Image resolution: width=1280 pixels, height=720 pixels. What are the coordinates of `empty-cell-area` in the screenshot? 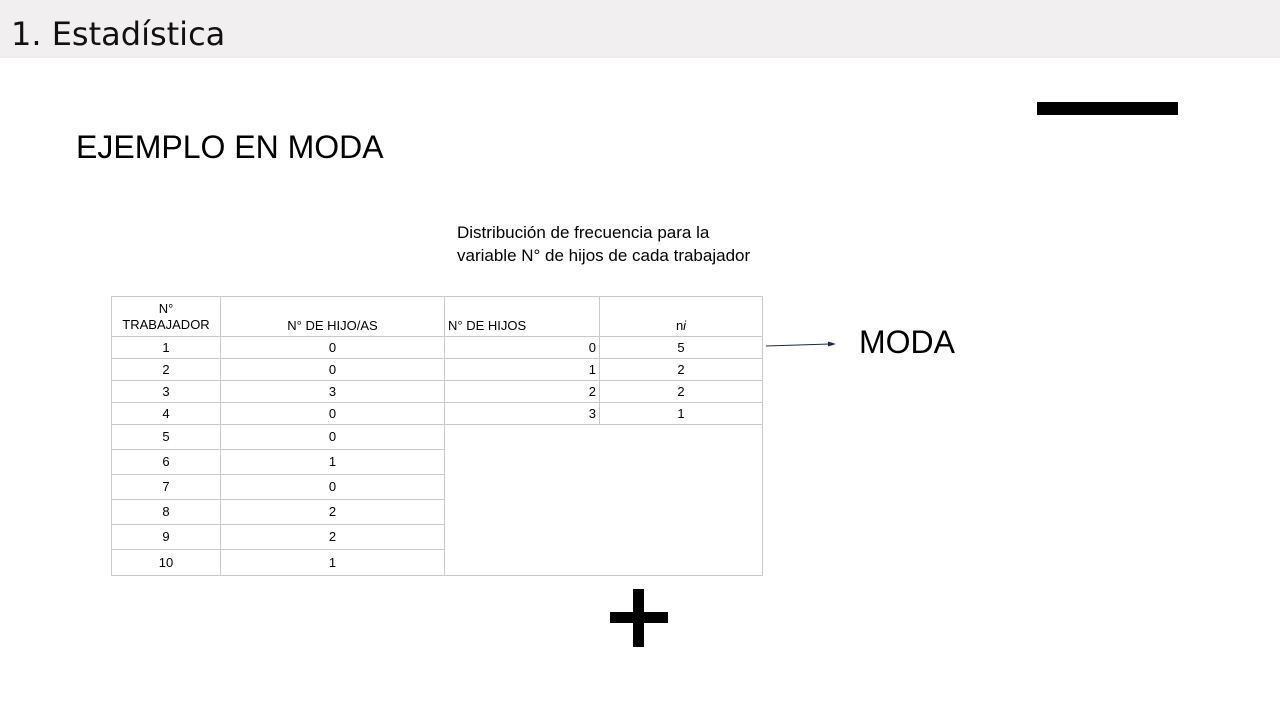 It's located at (603, 500).